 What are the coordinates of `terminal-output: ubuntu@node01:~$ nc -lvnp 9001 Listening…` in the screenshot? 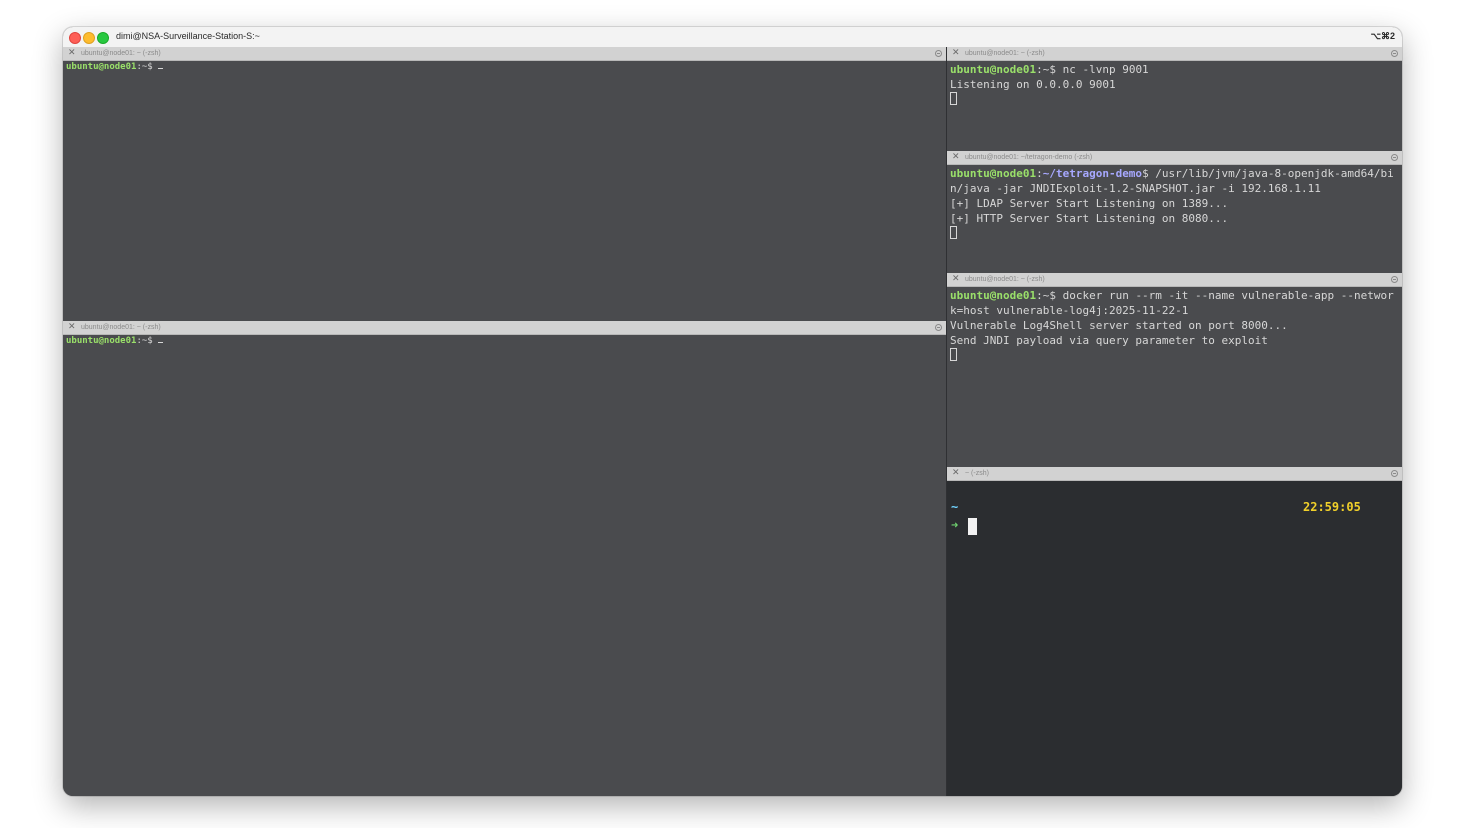 It's located at (1174, 84).